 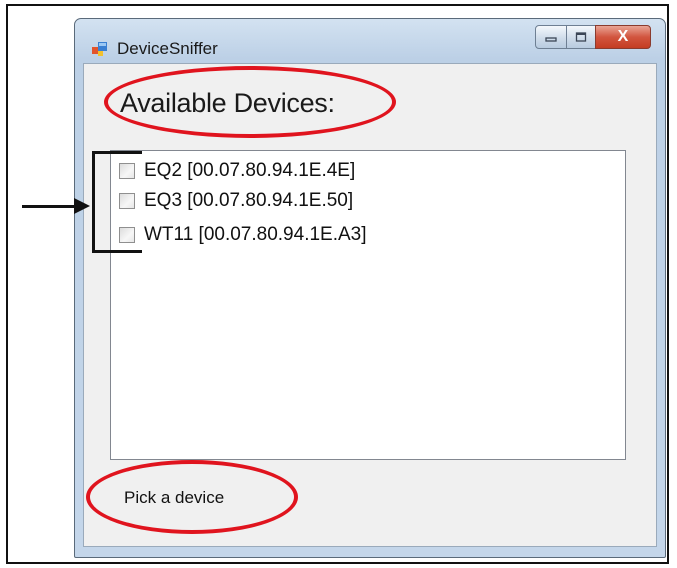 I want to click on heading-highlight-ellipse, so click(x=250, y=102).